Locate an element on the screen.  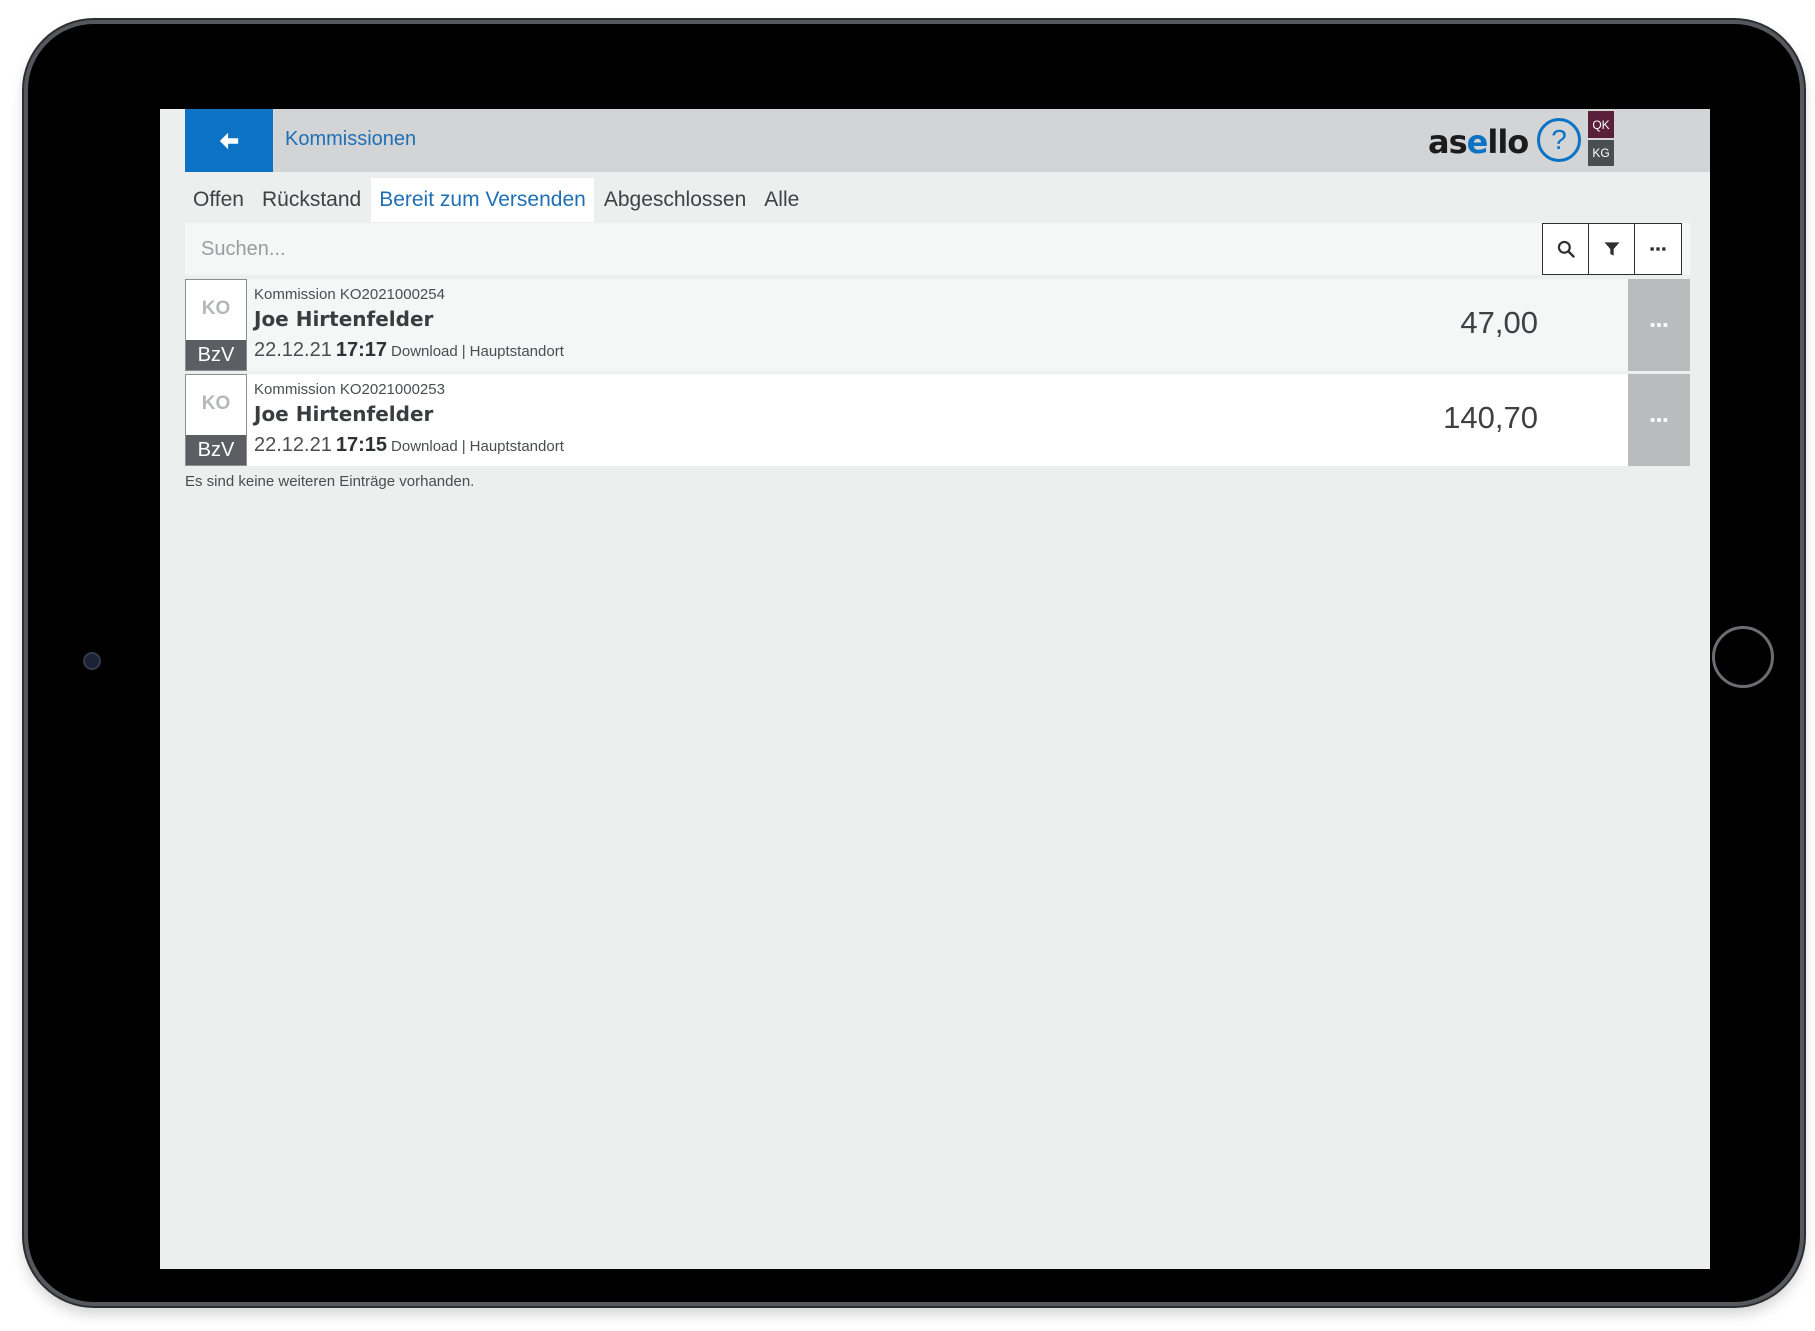
item-time: 17:15 is located at coordinates (361, 445).